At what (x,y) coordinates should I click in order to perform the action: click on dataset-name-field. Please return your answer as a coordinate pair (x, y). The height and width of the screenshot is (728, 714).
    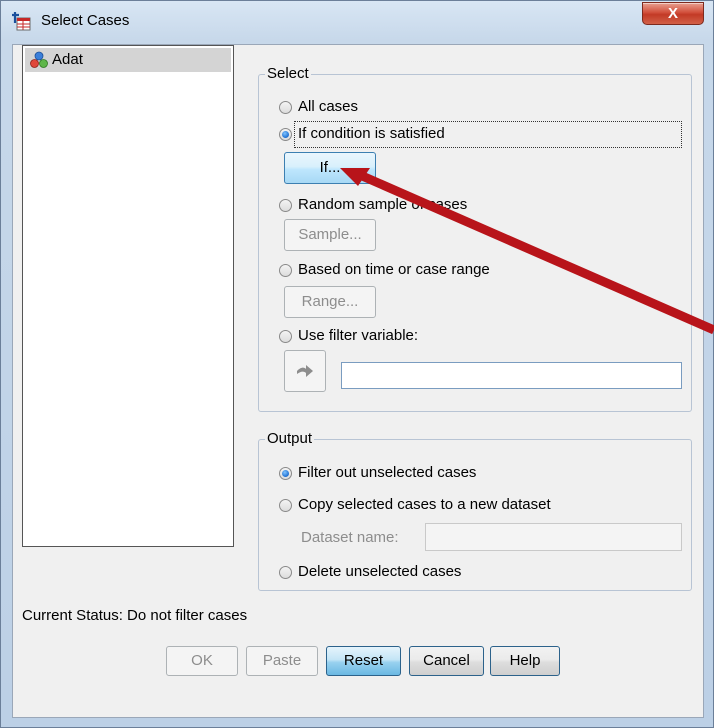
    Looking at the image, I should click on (553, 537).